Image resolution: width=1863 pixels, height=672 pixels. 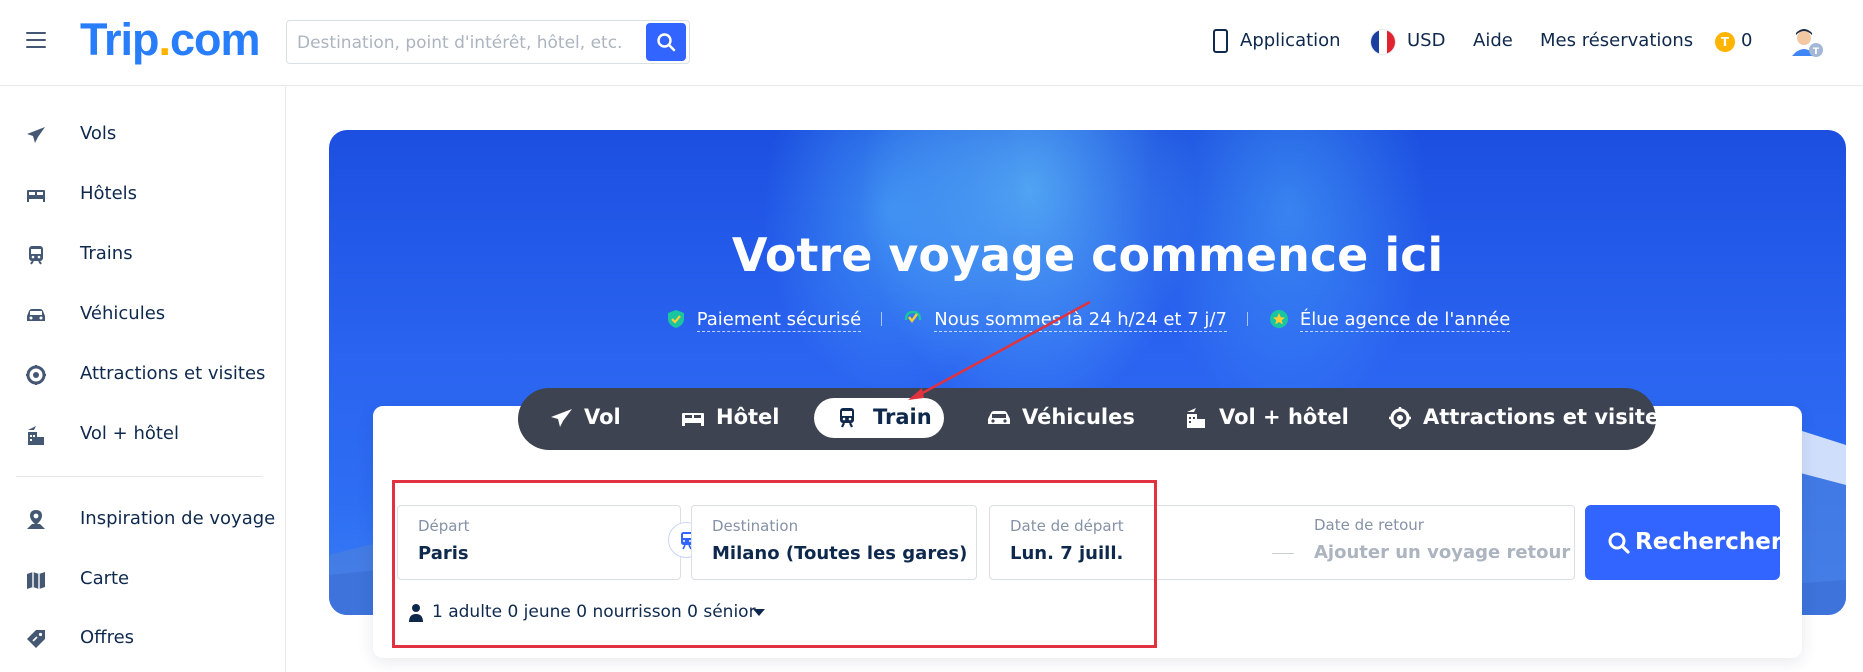 I want to click on badge-award: Élue agence de l'année, so click(x=1389, y=320).